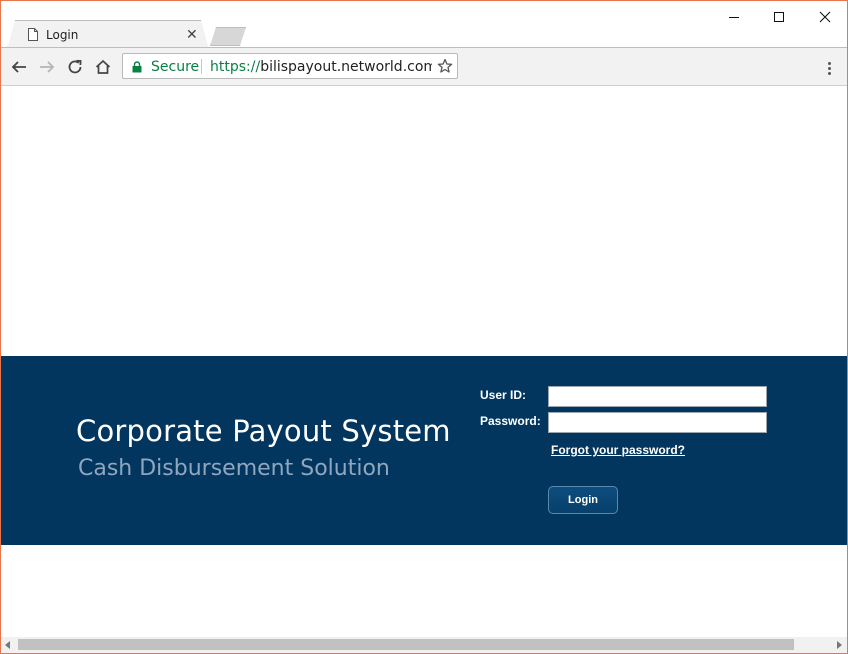 Image resolution: width=848 pixels, height=654 pixels. I want to click on user-id-label: User ID:, so click(503, 395).